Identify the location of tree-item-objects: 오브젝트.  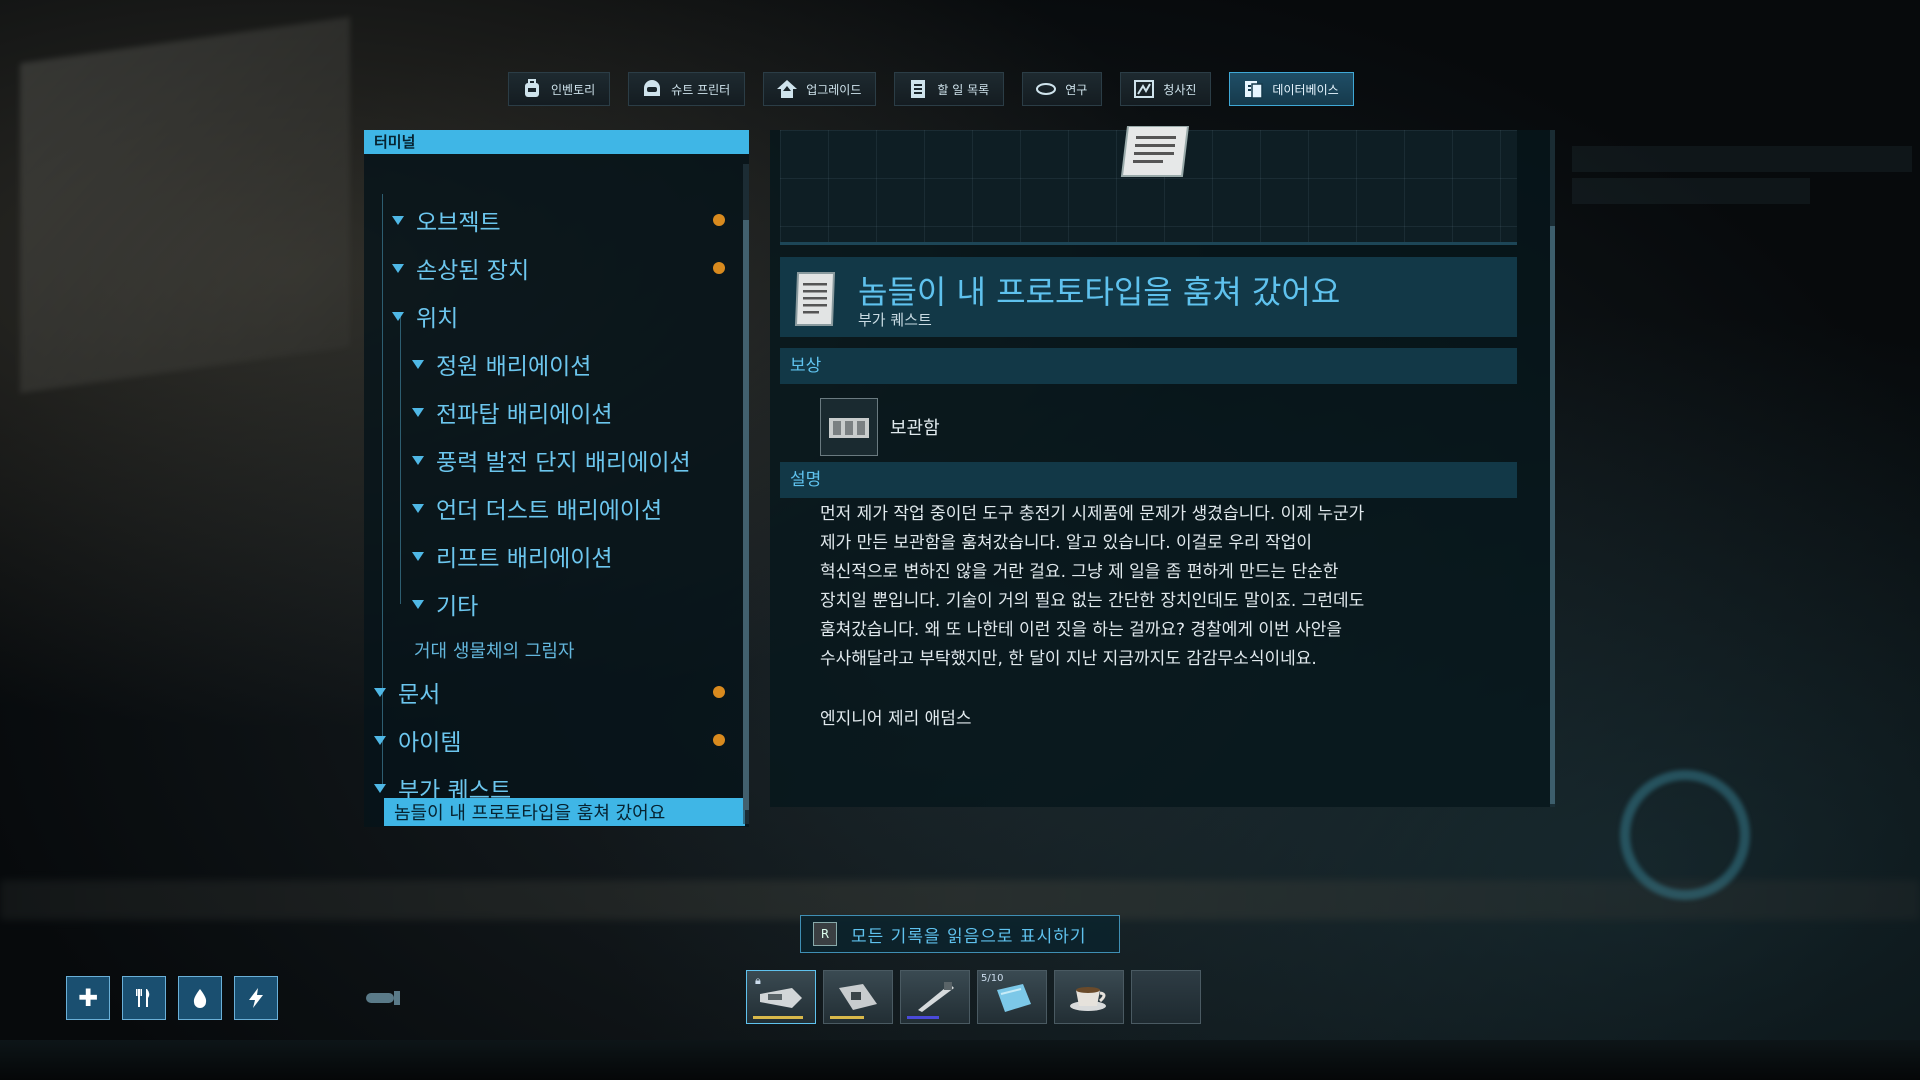
(561, 220).